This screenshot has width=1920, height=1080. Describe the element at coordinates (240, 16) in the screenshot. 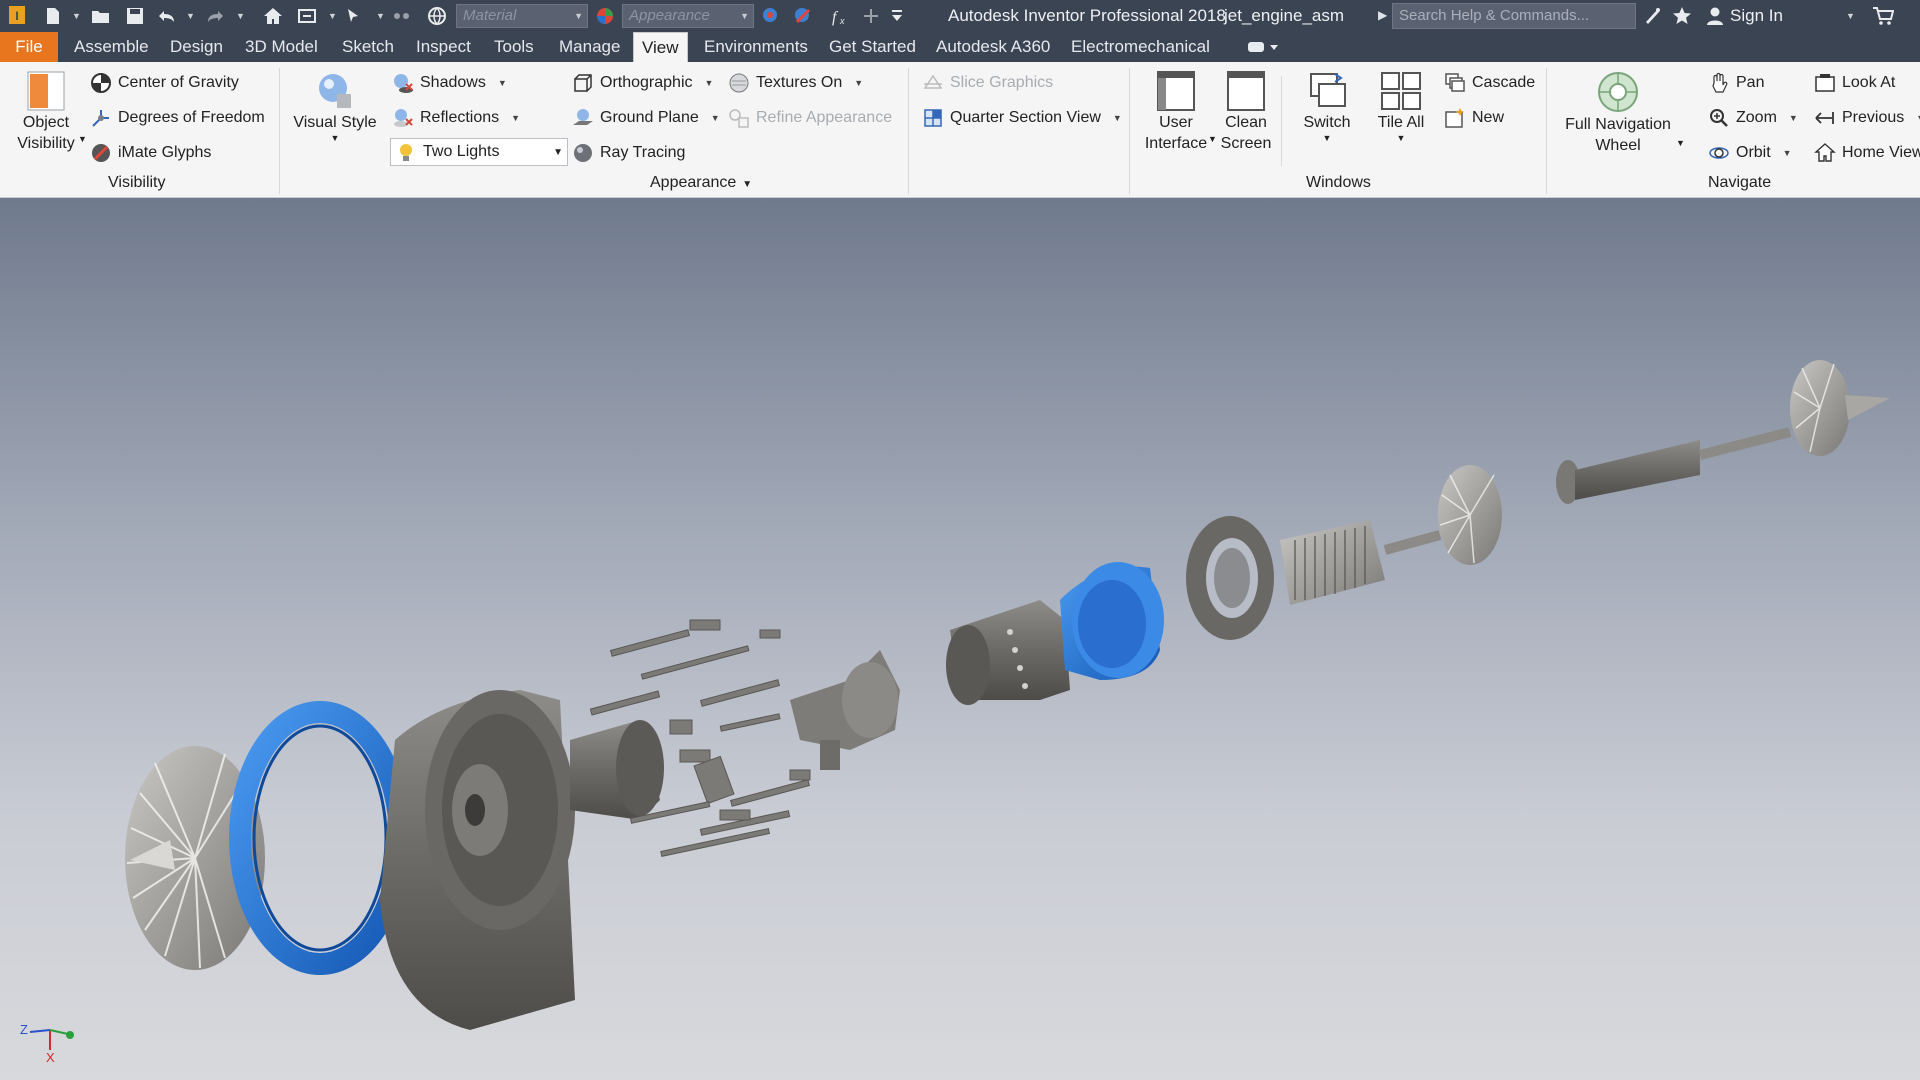

I see `redo-dropdown-icon: ▼` at that location.